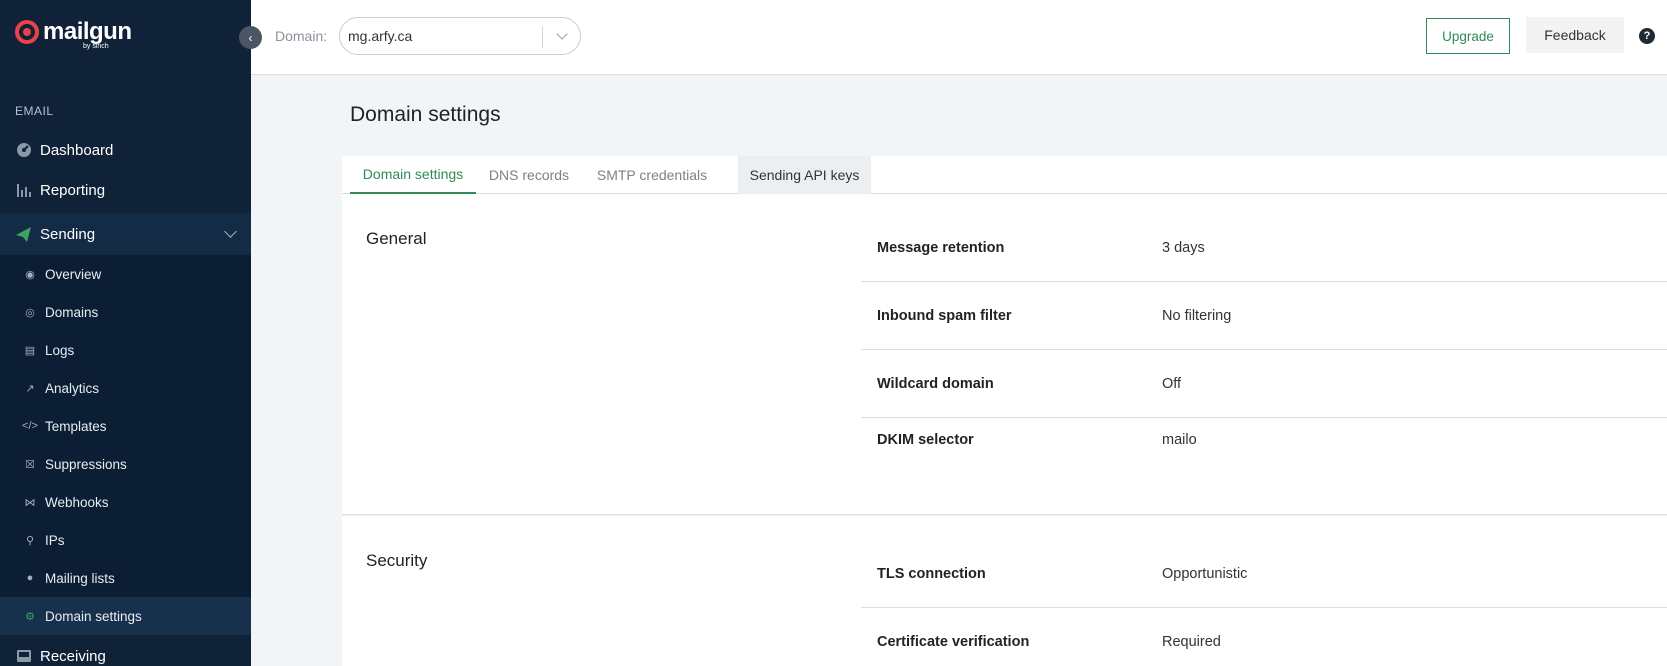 This screenshot has width=1667, height=666. I want to click on paper-plane-icon, so click(23, 234).